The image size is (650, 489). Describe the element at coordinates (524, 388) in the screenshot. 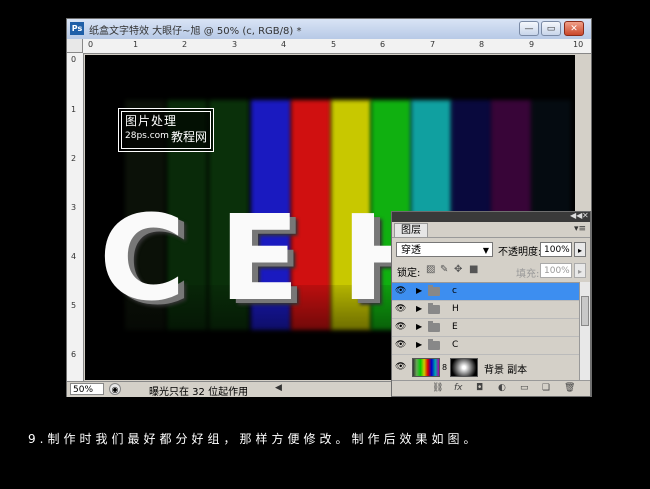

I see `group-icon: ▭` at that location.